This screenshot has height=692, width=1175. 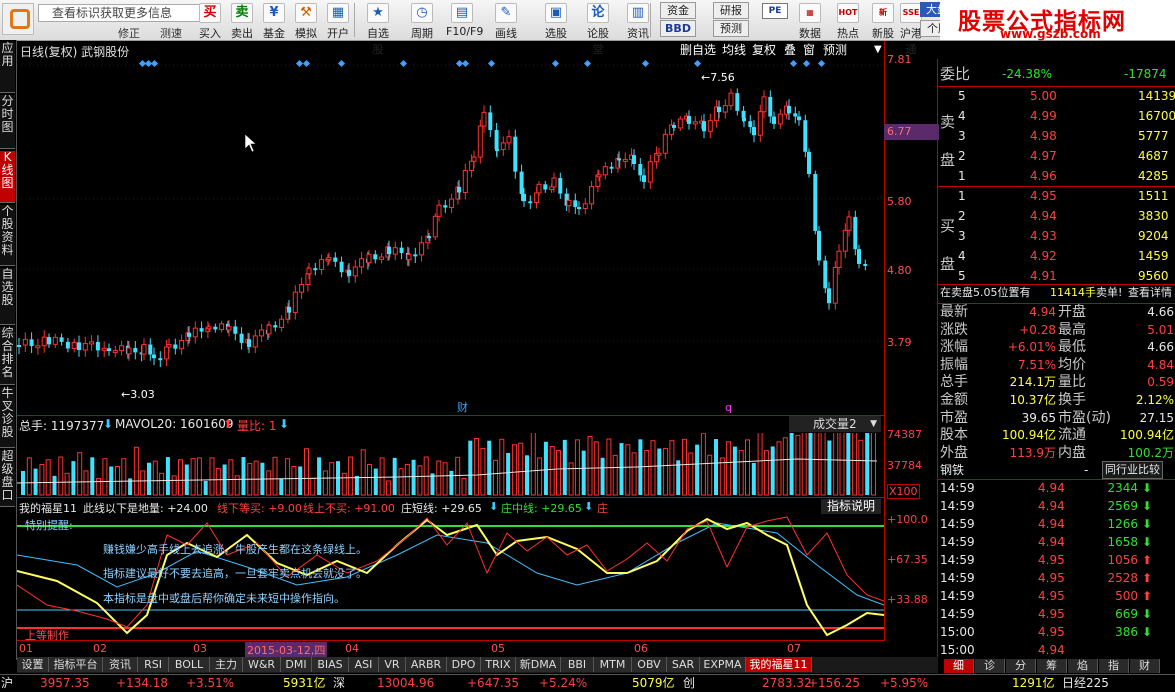 What do you see at coordinates (7, 122) in the screenshot?
I see `left-tab-1: 分时图` at bounding box center [7, 122].